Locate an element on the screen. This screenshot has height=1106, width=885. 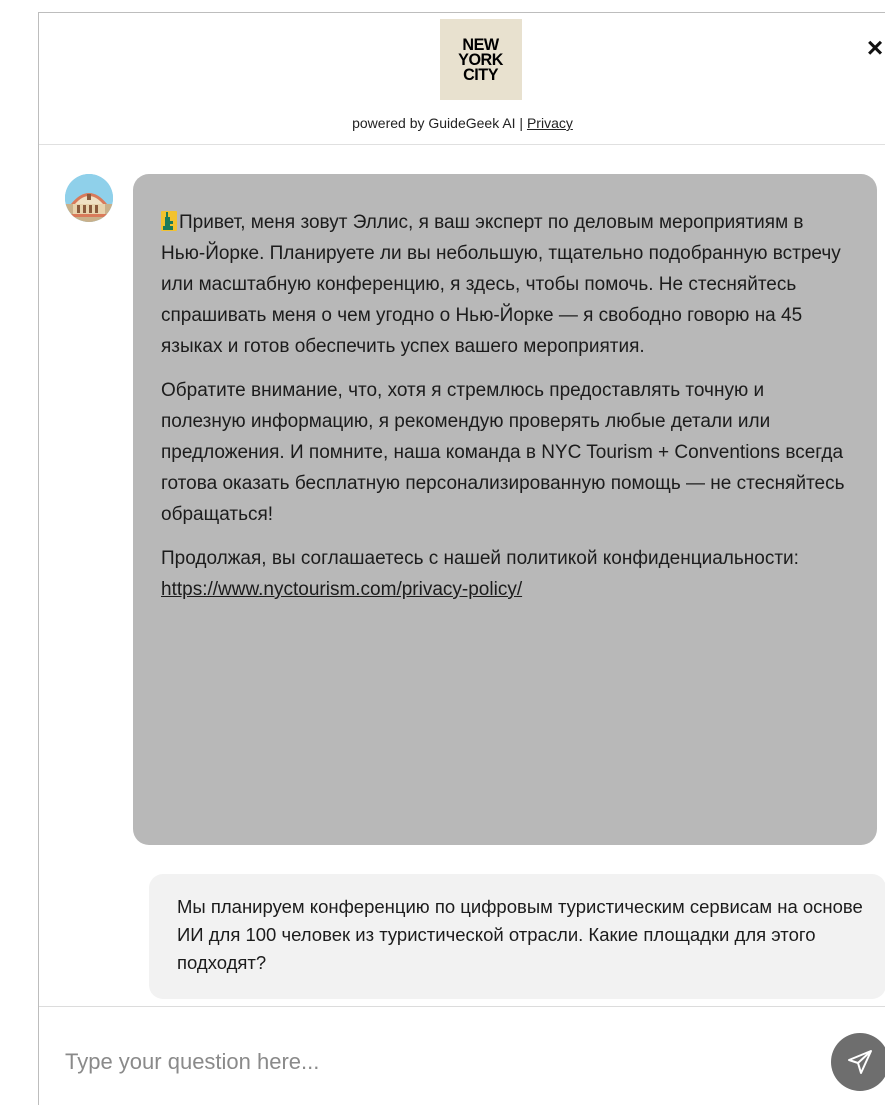
logo-text: NEW YORK CITY is located at coordinates (481, 60).